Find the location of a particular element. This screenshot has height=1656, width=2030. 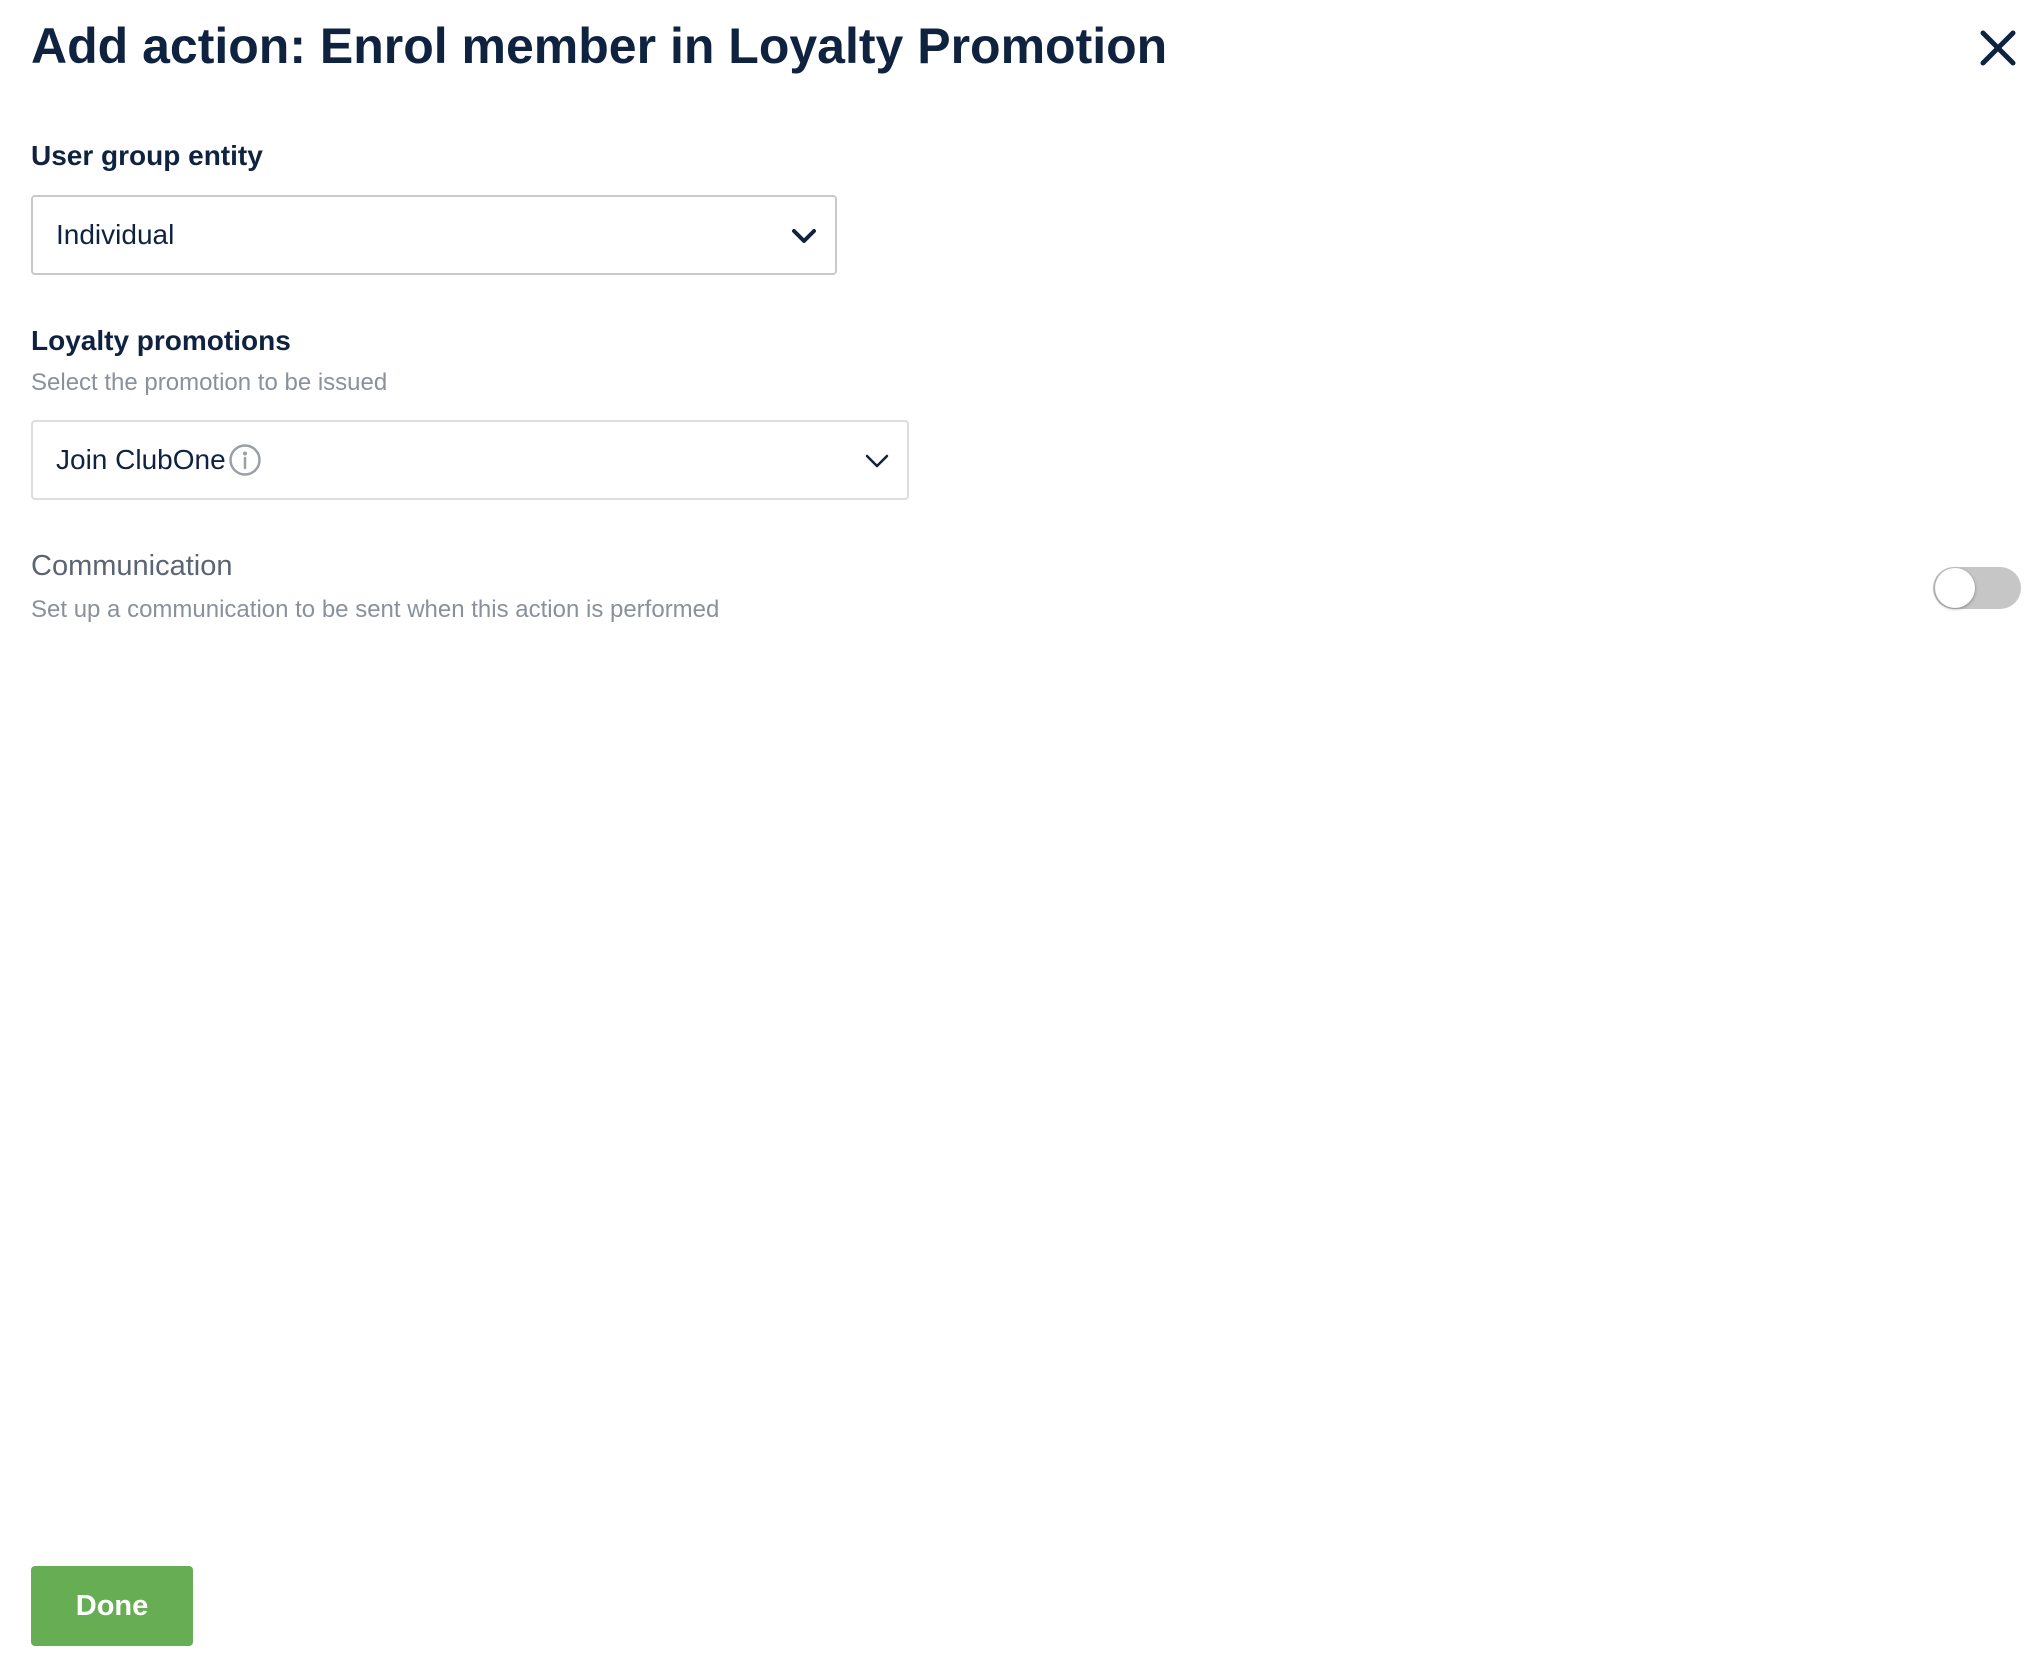

loyalty-promotion-selected-value: Join ClubOne is located at coordinates (159, 460).